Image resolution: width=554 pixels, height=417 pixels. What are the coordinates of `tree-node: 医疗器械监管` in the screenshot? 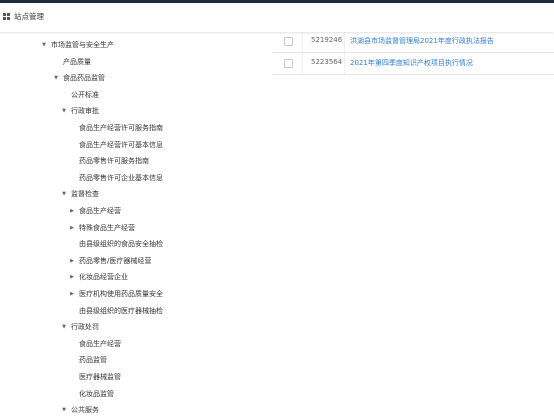 It's located at (94, 377).